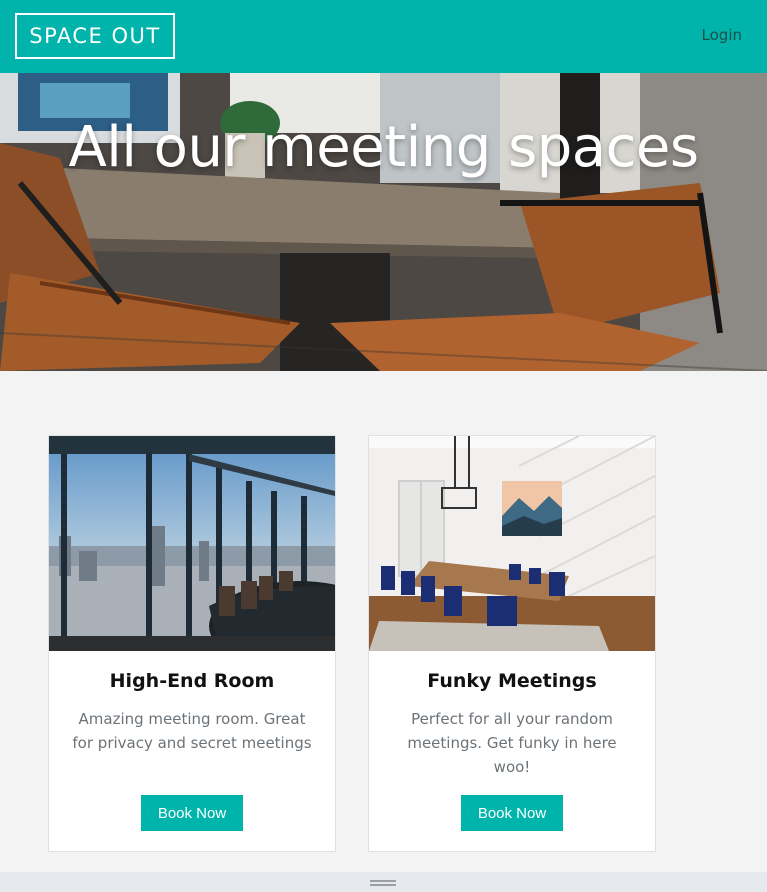  I want to click on resize-bar, so click(383, 882).